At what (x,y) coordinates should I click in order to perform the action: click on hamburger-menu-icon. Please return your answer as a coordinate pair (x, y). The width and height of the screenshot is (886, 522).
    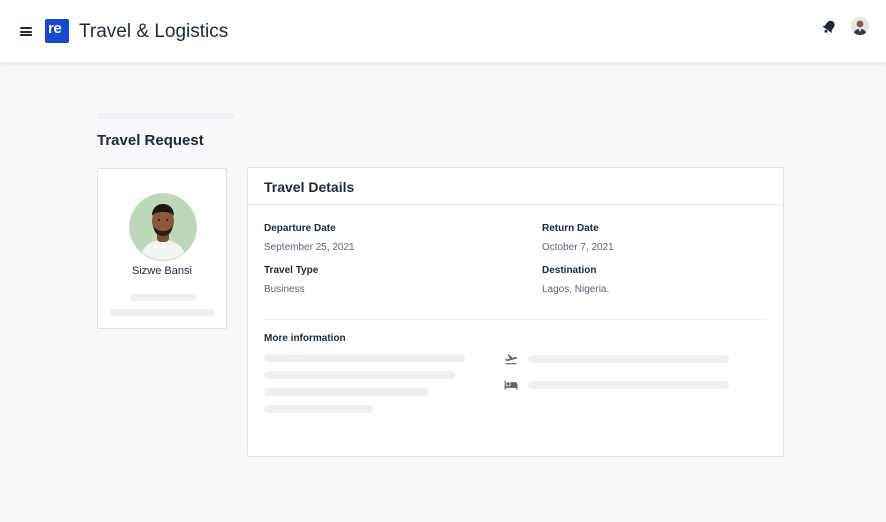
    Looking at the image, I should click on (26, 31).